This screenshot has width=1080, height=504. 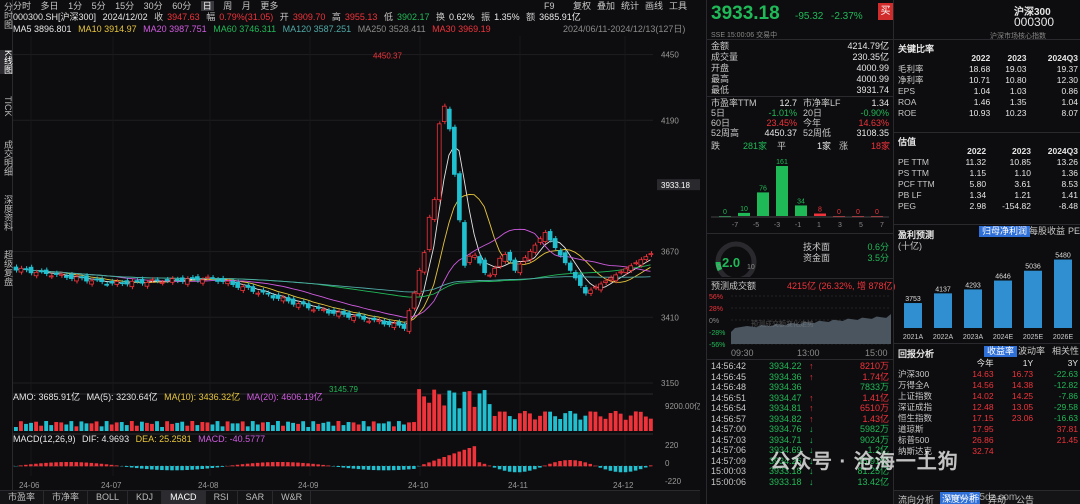 What do you see at coordinates (720, 79) in the screenshot?
I see `quote-row-label: 最高` at bounding box center [720, 79].